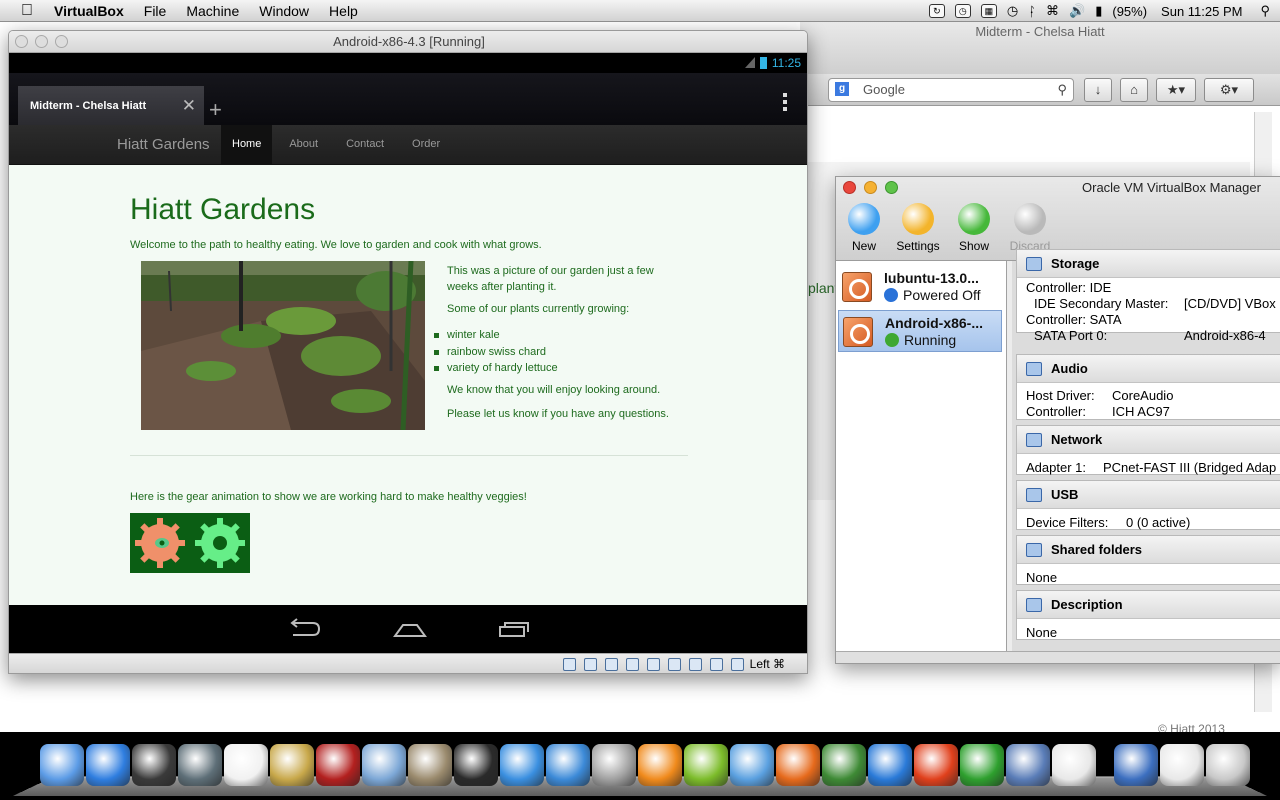  I want to click on word-icon, so click(890, 765).